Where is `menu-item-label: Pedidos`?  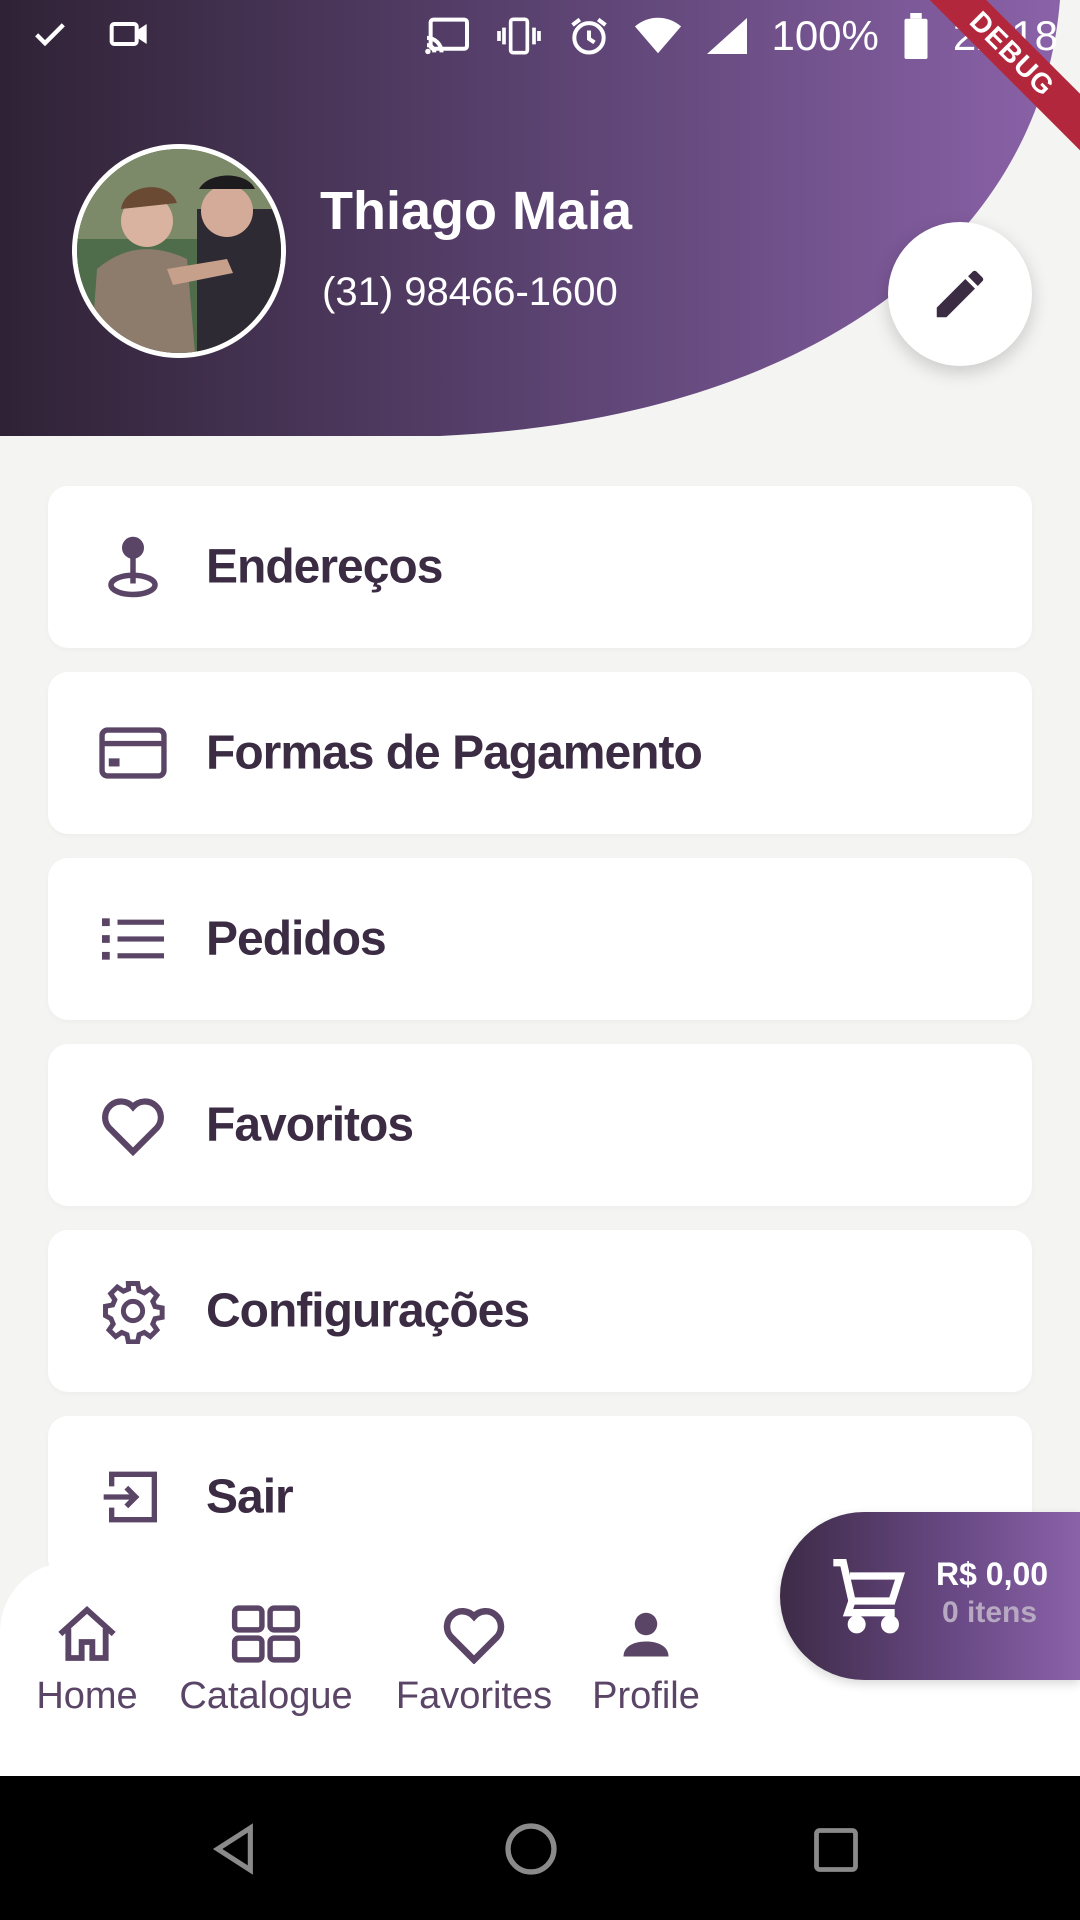
menu-item-label: Pedidos is located at coordinates (296, 939).